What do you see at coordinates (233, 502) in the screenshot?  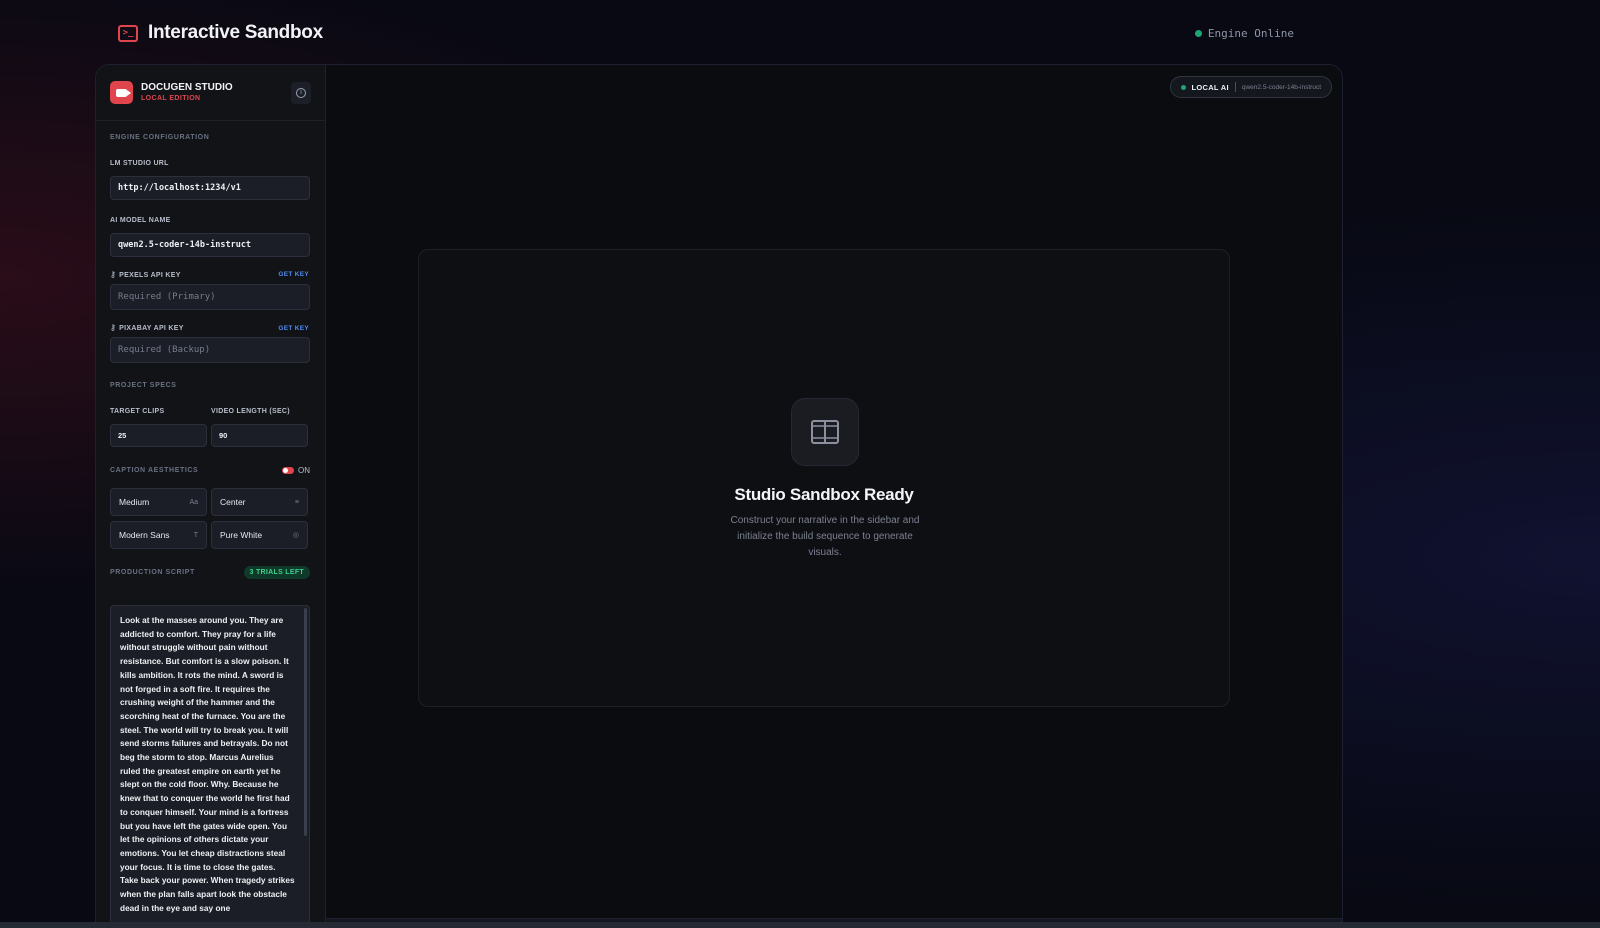 I see `caption-align-value: Center` at bounding box center [233, 502].